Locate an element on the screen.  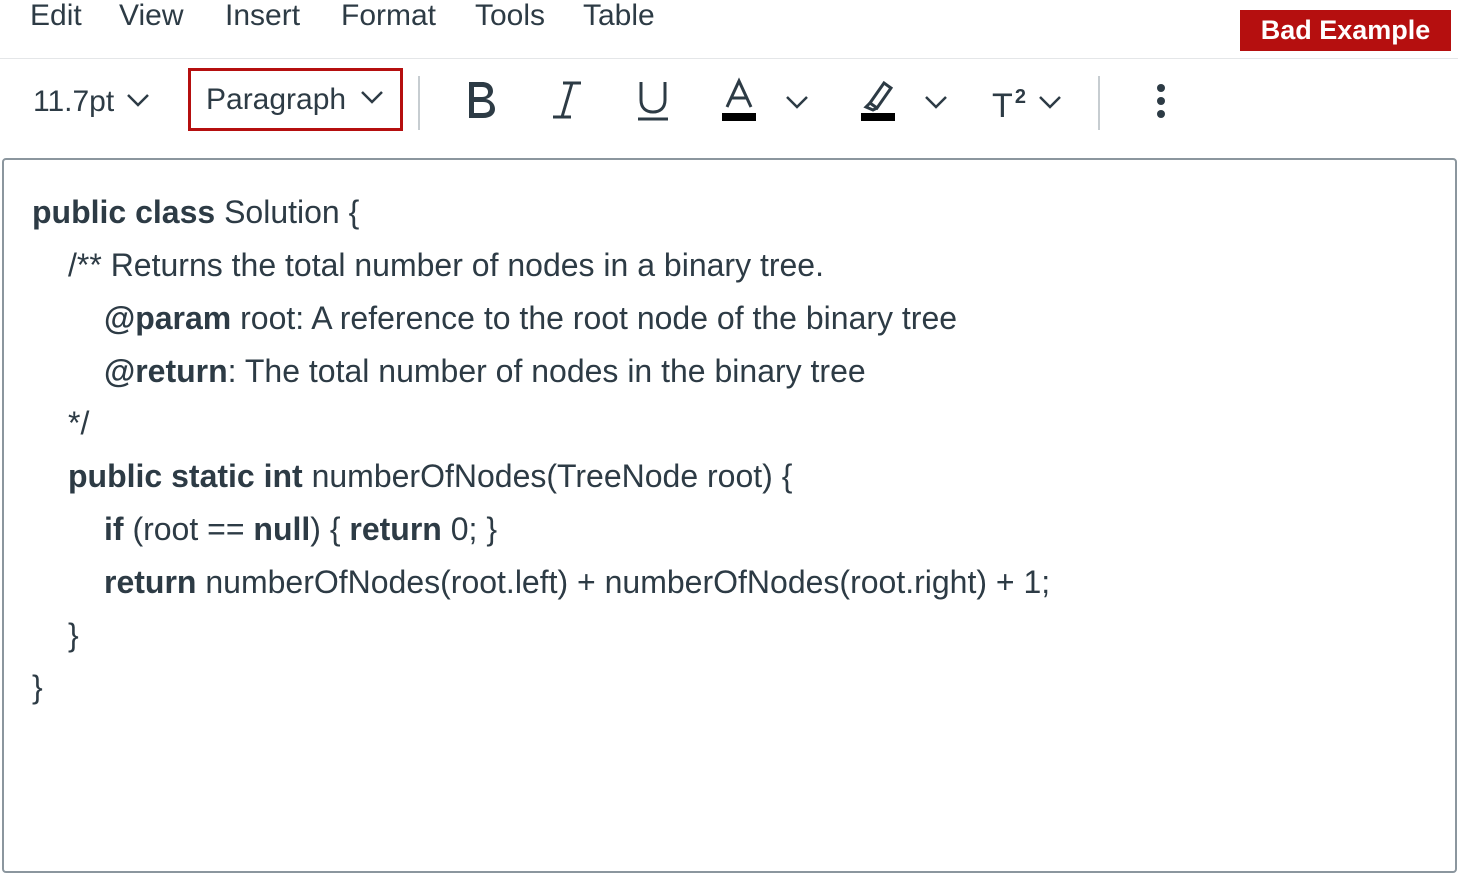
italic-button is located at coordinates (567, 102).